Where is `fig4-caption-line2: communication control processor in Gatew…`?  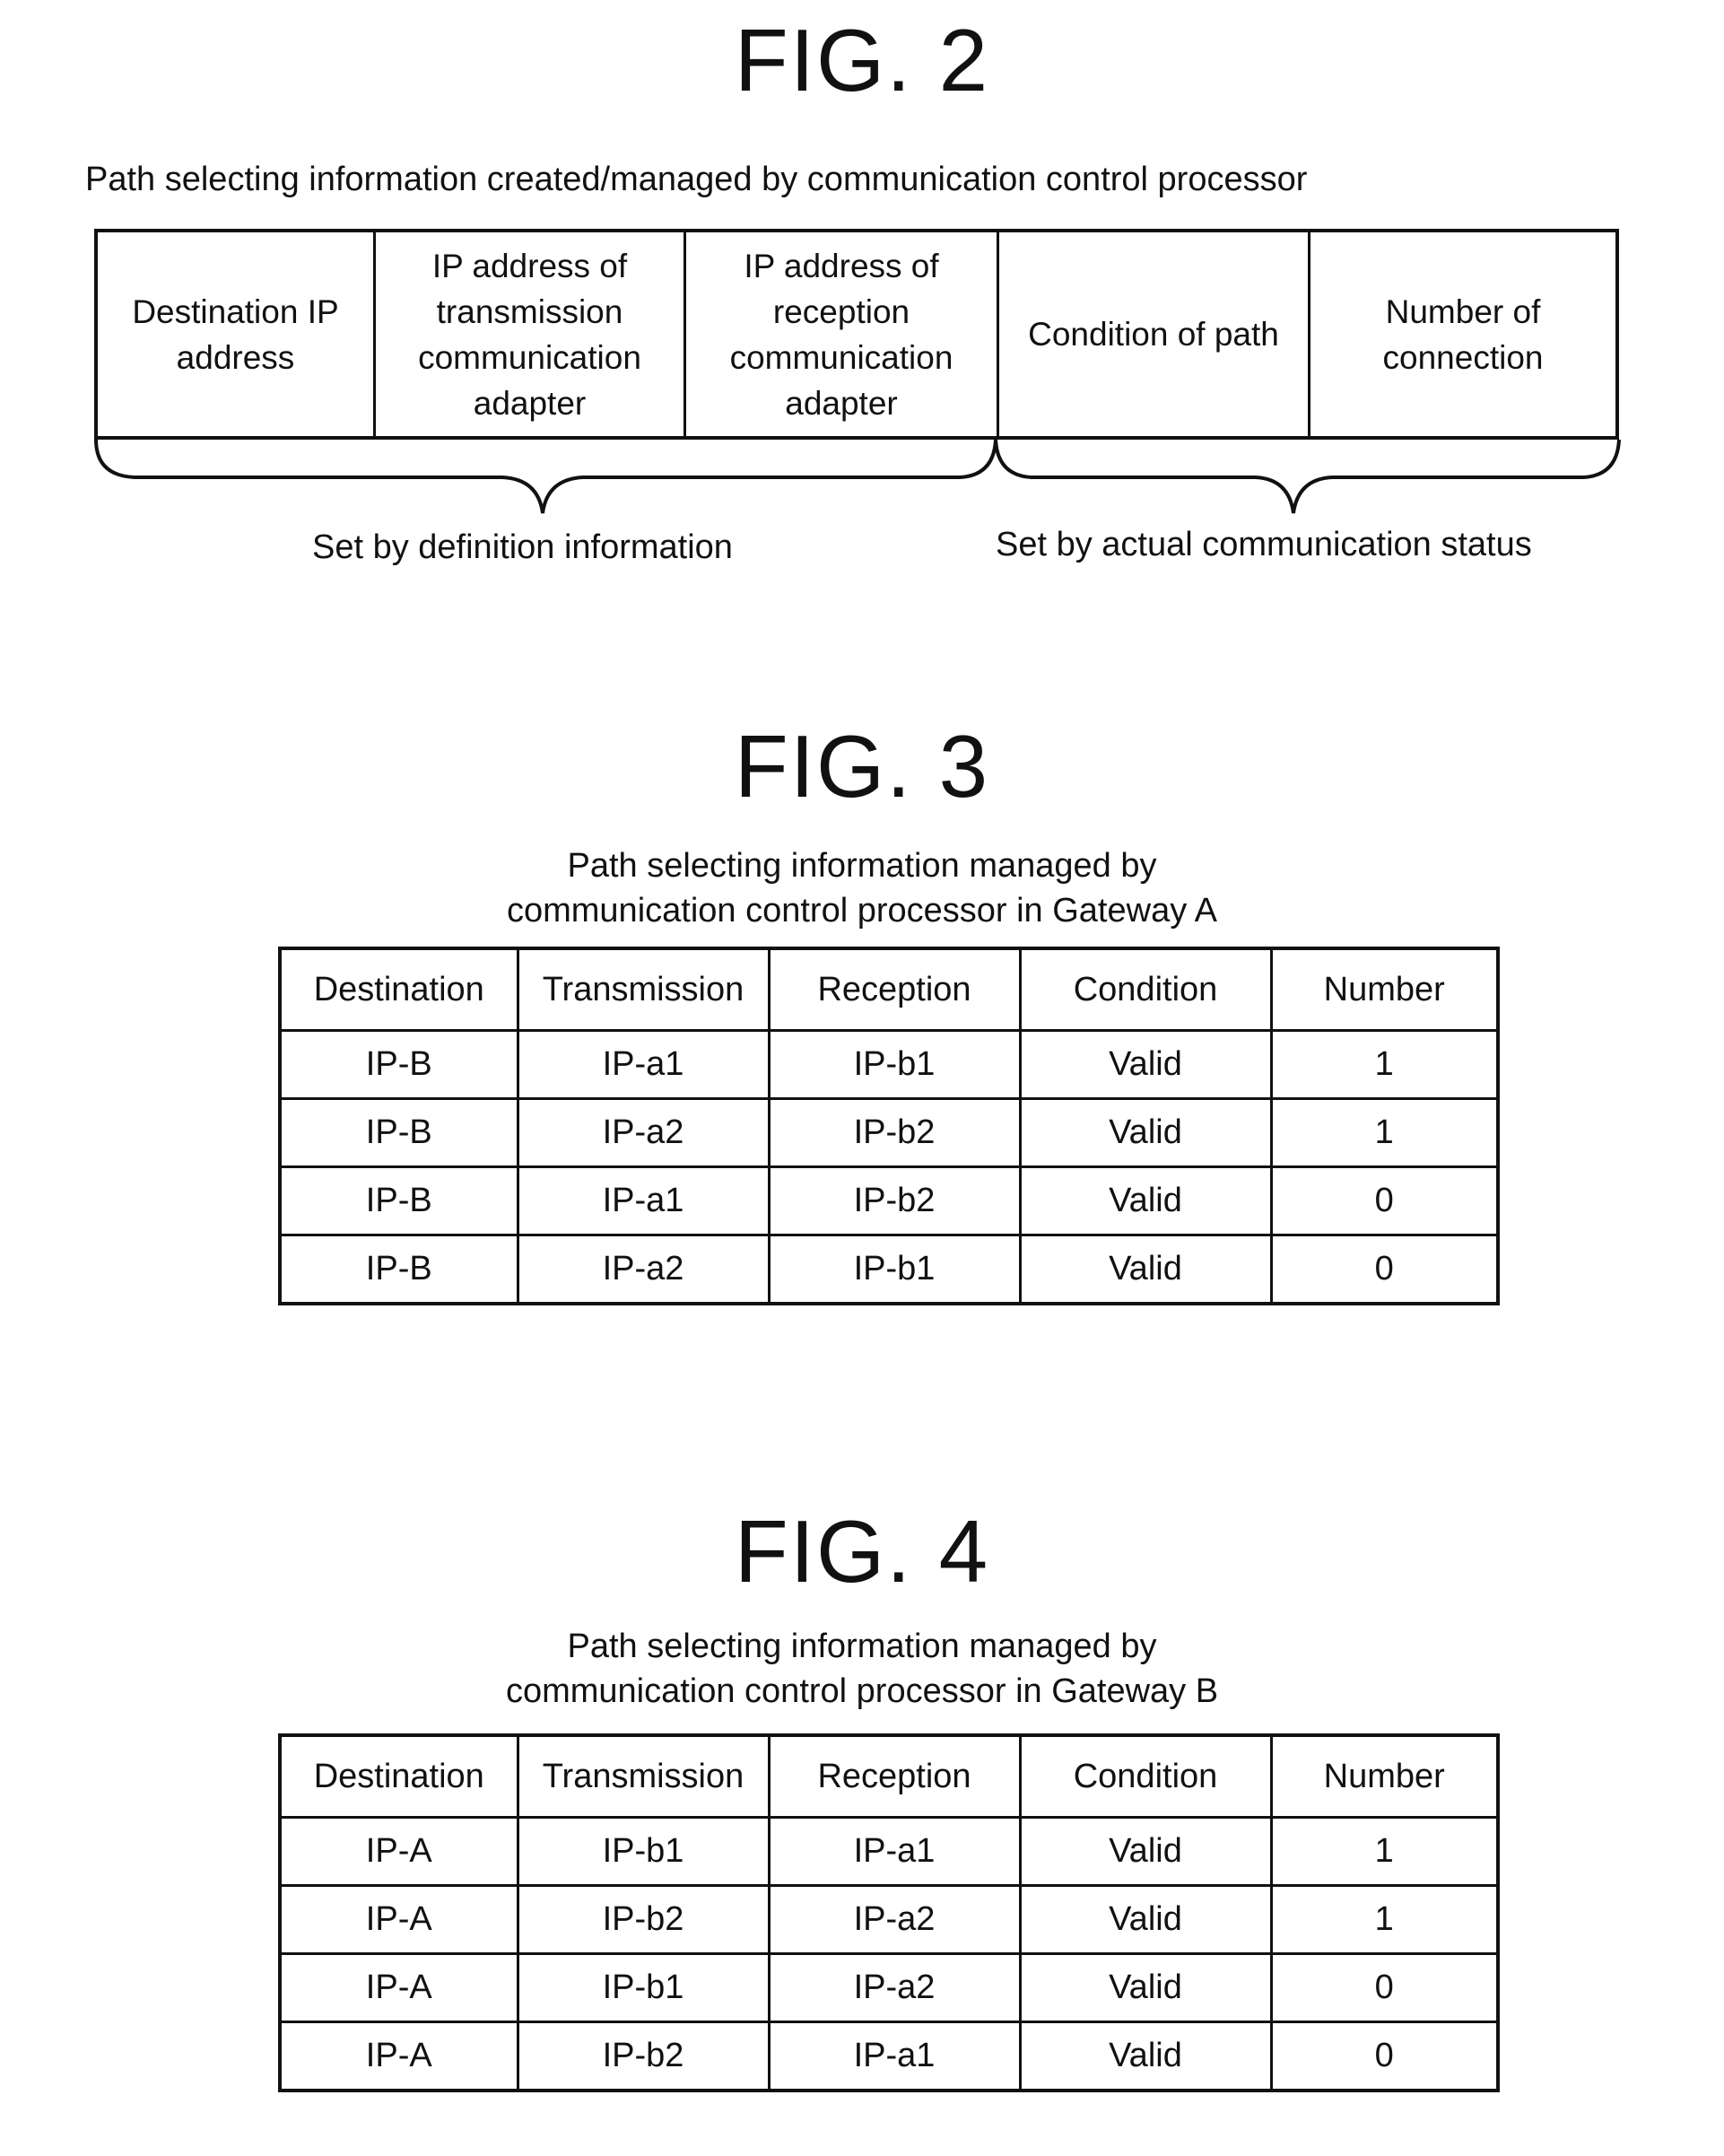
fig4-caption-line2: communication control processor in Gatew… is located at coordinates (862, 1691).